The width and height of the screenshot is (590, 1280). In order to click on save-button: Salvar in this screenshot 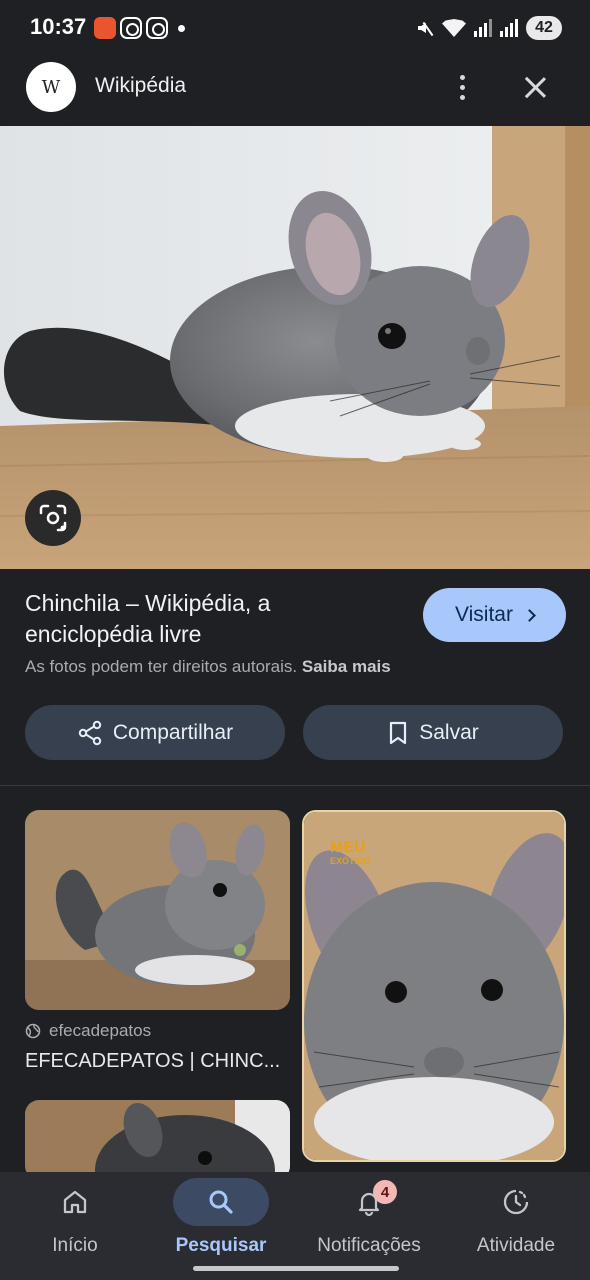, I will do `click(433, 732)`.